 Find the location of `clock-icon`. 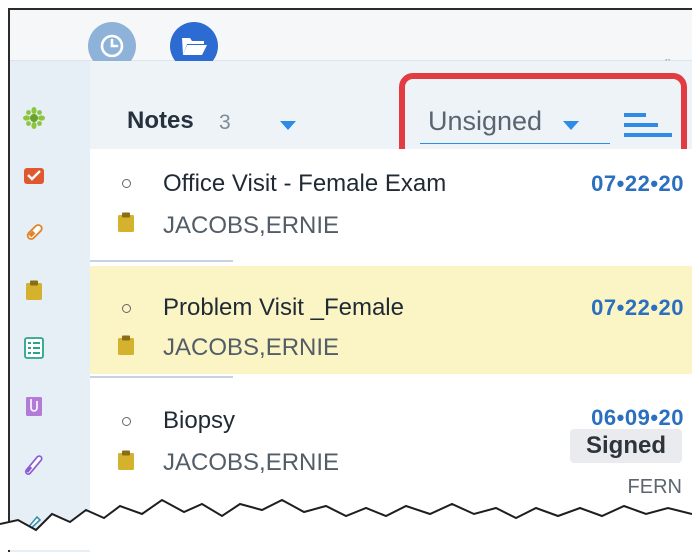

clock-icon is located at coordinates (112, 46).